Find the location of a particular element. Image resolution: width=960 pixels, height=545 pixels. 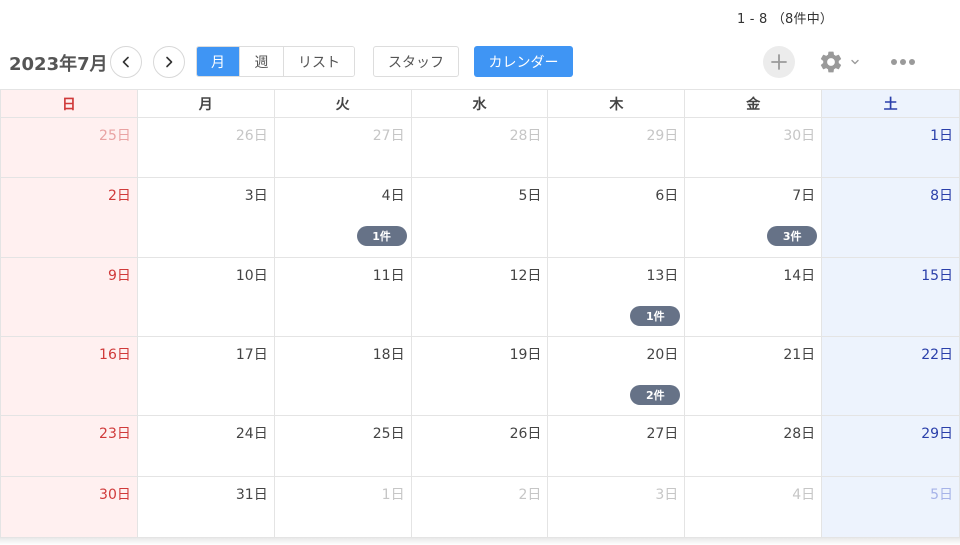

day-cell: 6日 is located at coordinates (617, 217).